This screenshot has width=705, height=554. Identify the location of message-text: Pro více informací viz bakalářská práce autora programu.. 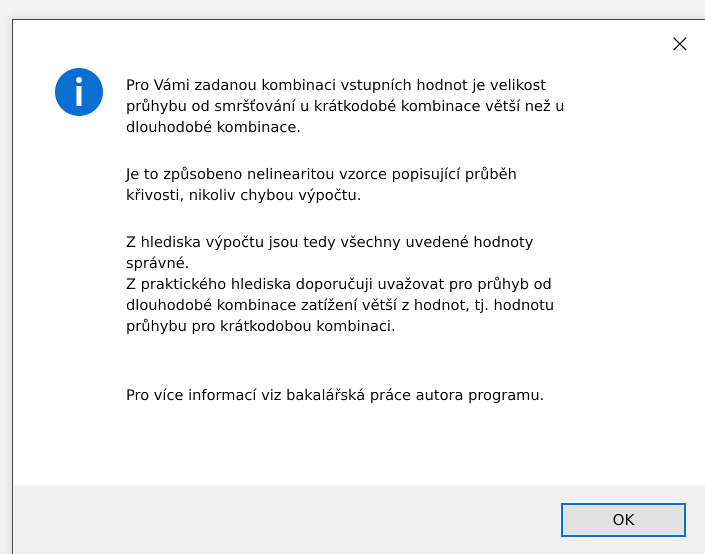
(336, 396).